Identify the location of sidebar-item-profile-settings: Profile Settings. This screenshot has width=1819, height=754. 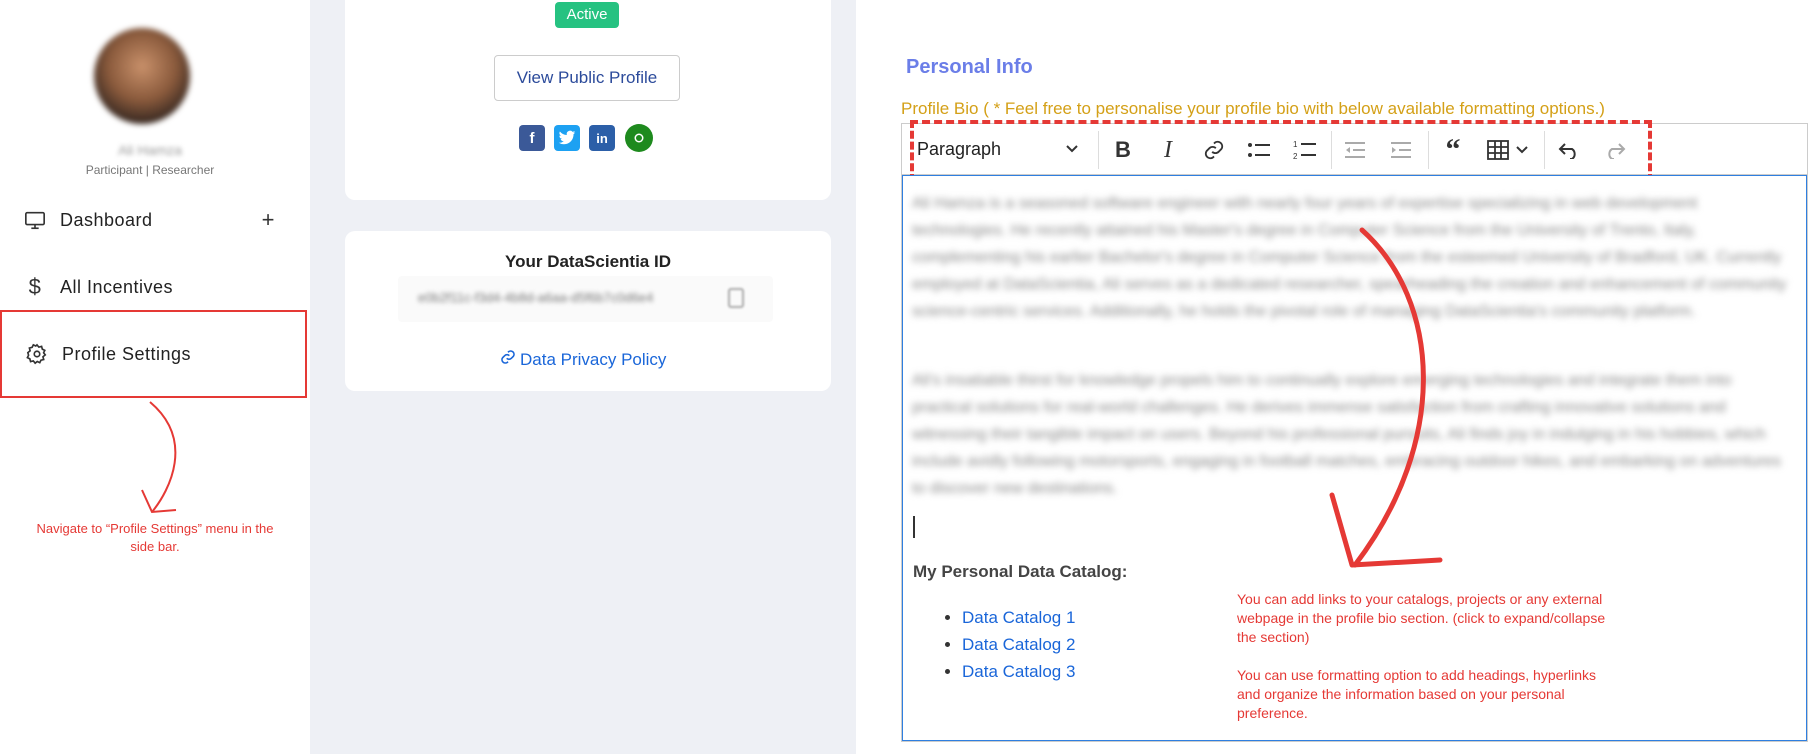
(153, 354).